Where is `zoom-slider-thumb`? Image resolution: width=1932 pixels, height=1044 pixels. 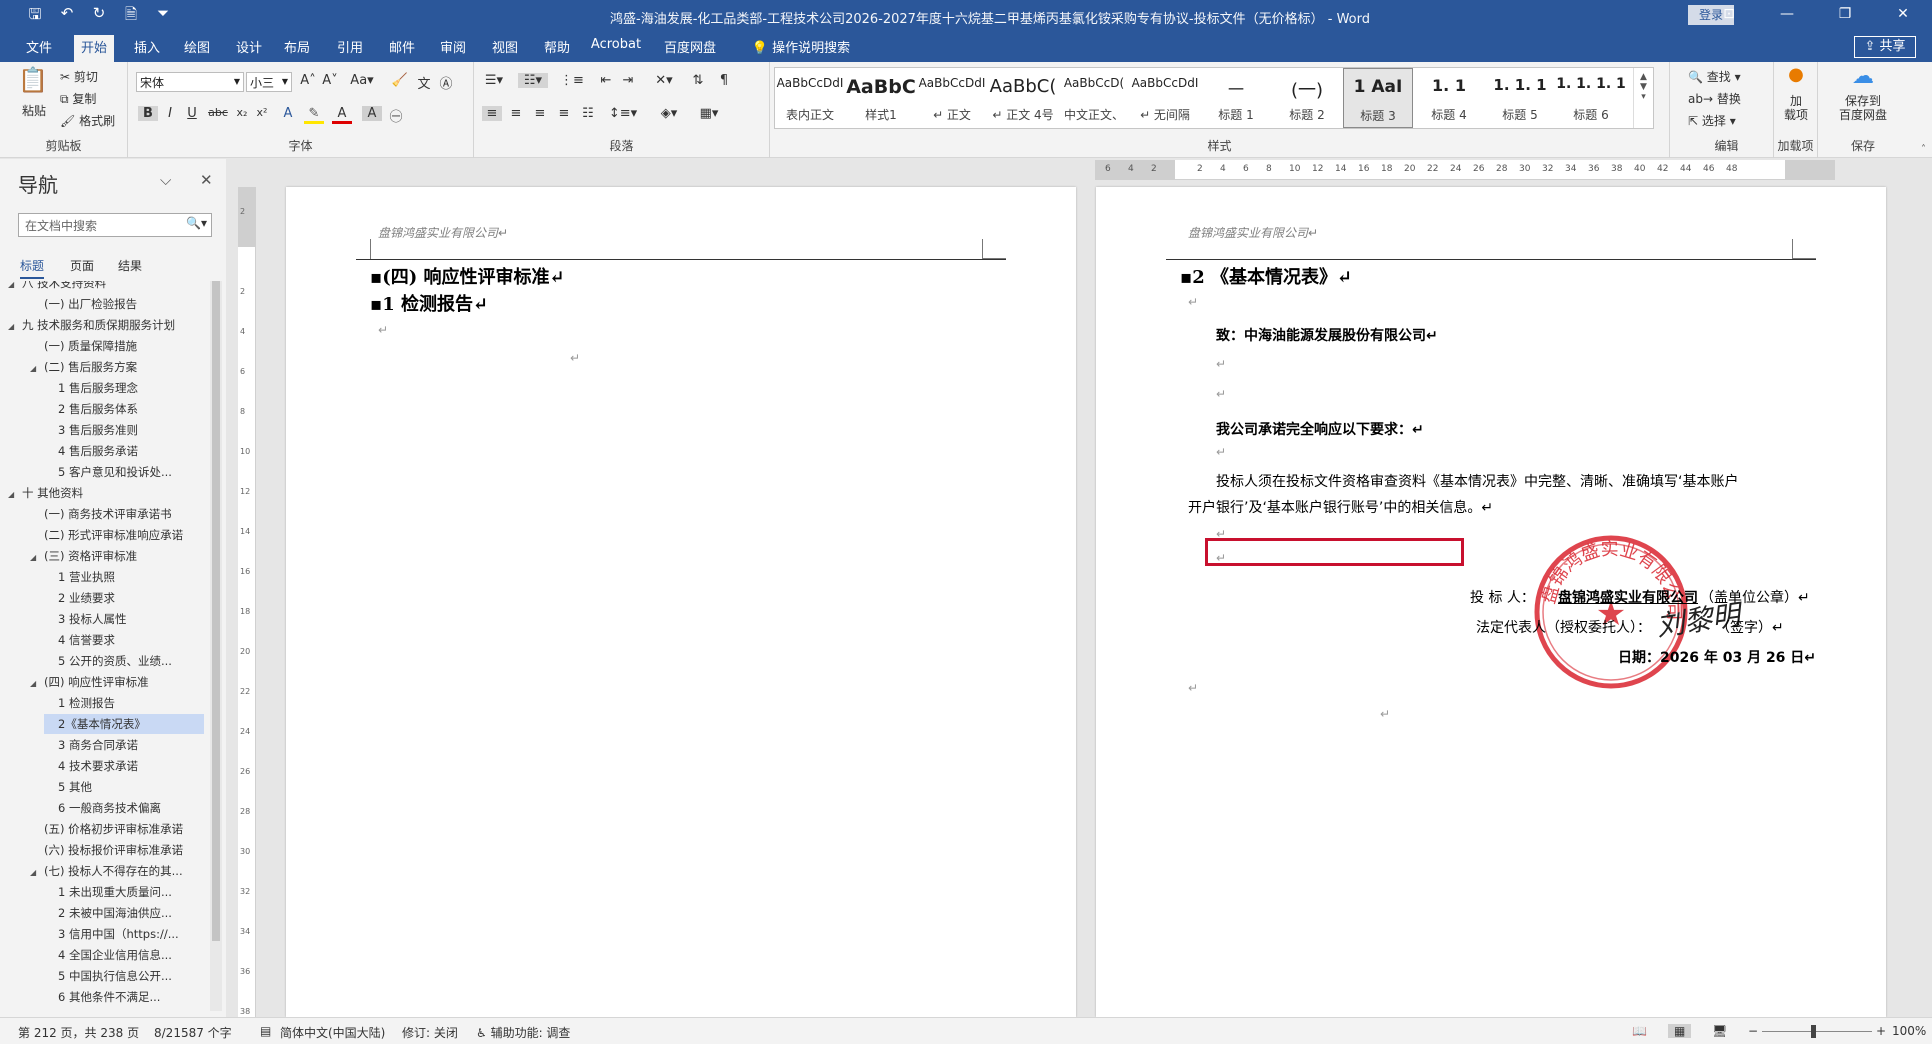 zoom-slider-thumb is located at coordinates (1813, 1031).